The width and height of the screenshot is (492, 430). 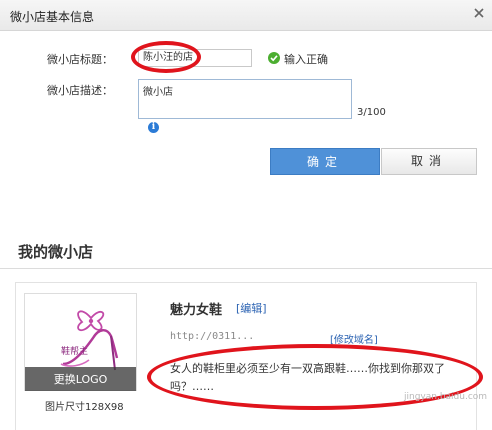 I want to click on change-logo-button: 更换LOGO, so click(x=80, y=379).